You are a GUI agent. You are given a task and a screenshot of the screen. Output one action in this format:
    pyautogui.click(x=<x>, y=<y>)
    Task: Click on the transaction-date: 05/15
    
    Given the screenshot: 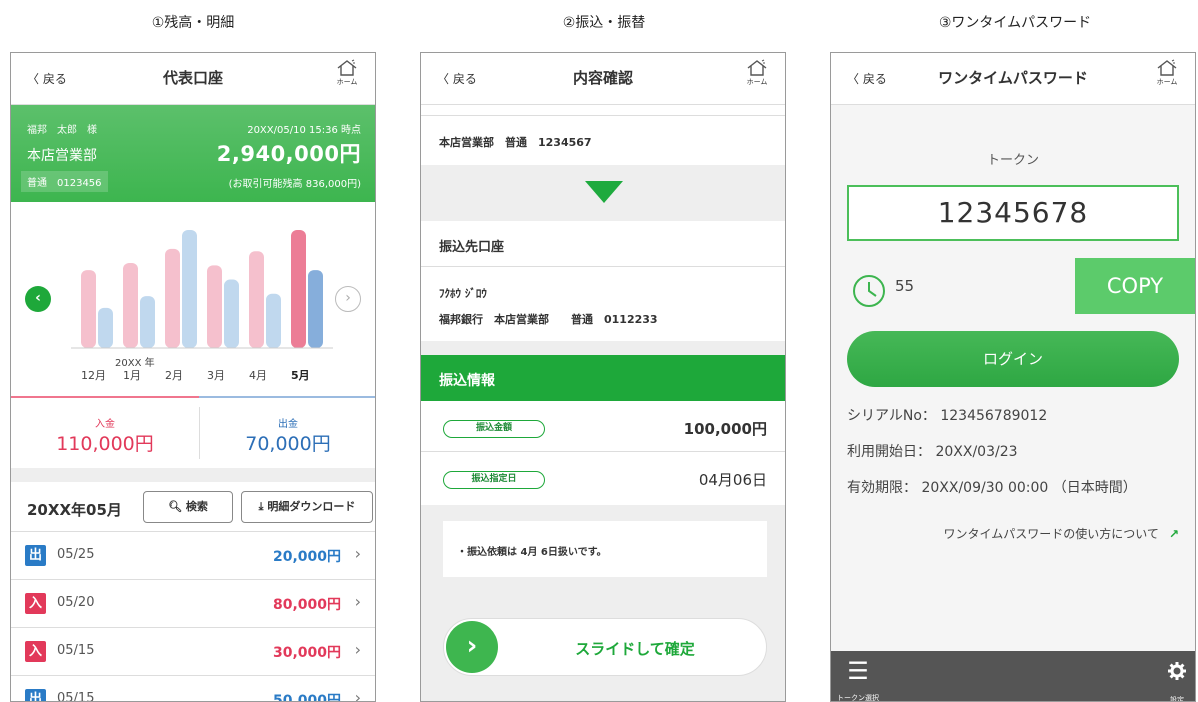 What is the action you would take?
    pyautogui.click(x=76, y=696)
    